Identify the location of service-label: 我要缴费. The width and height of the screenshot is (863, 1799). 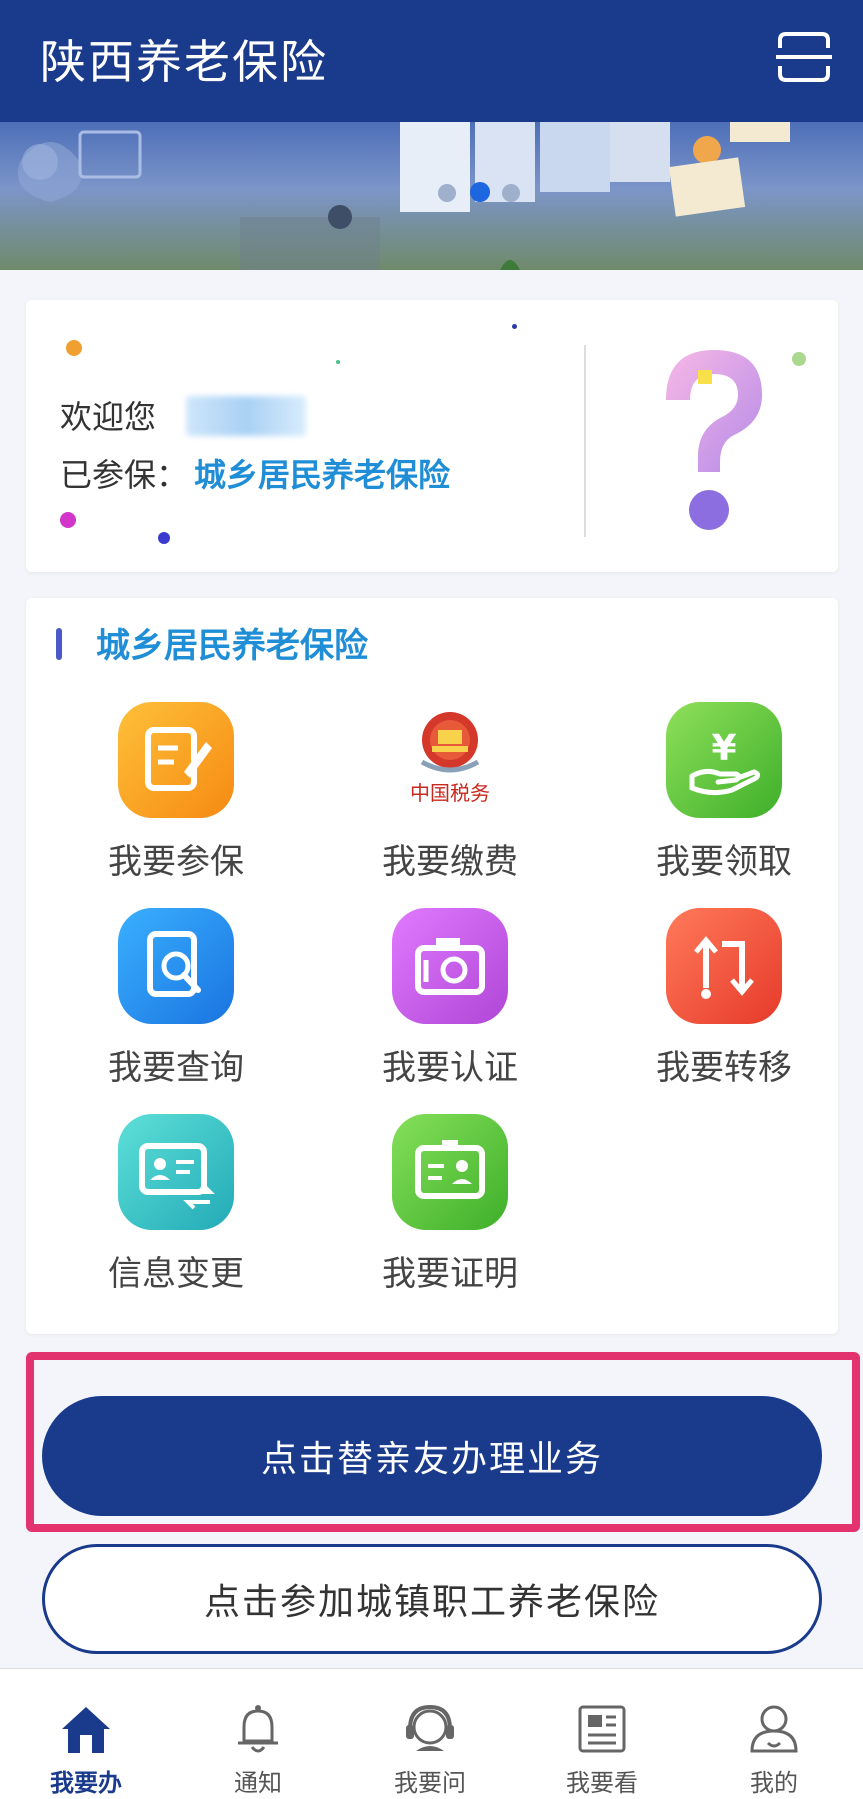
(450, 862).